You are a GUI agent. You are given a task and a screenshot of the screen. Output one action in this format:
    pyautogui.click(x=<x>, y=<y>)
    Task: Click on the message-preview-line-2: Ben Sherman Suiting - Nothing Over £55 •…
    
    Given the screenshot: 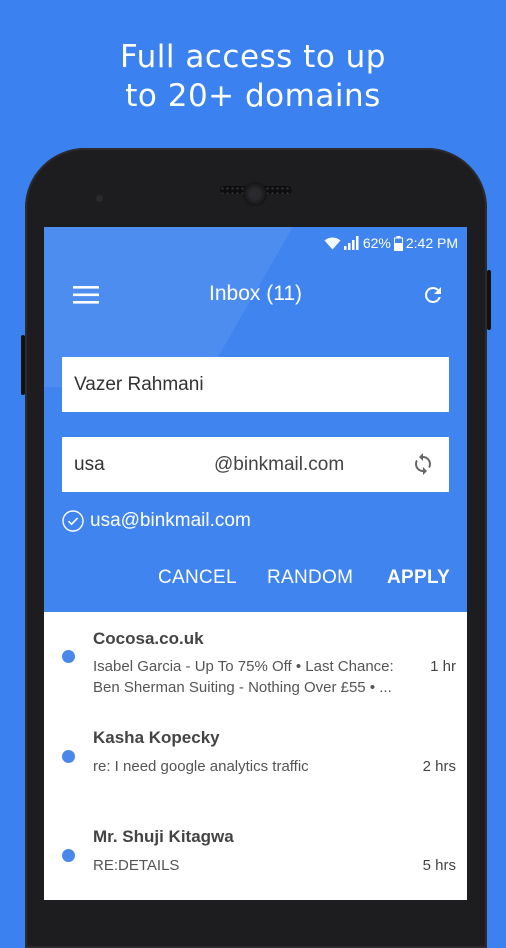 What is the action you would take?
    pyautogui.click(x=242, y=687)
    